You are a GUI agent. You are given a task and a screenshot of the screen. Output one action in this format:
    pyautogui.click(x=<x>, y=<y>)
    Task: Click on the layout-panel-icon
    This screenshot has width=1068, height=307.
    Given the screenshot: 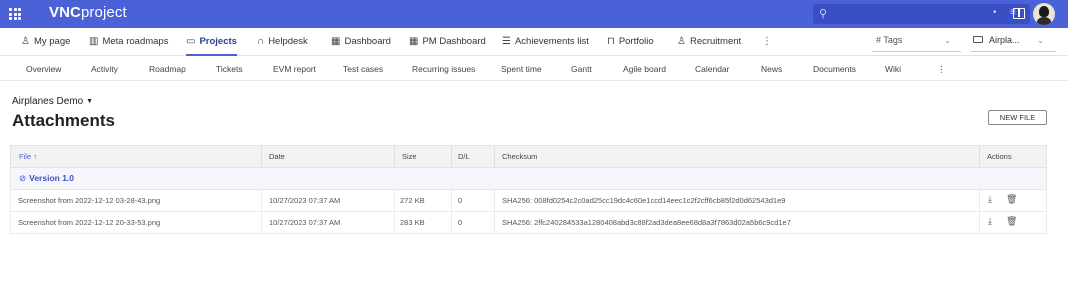 What is the action you would take?
    pyautogui.click(x=1019, y=13)
    